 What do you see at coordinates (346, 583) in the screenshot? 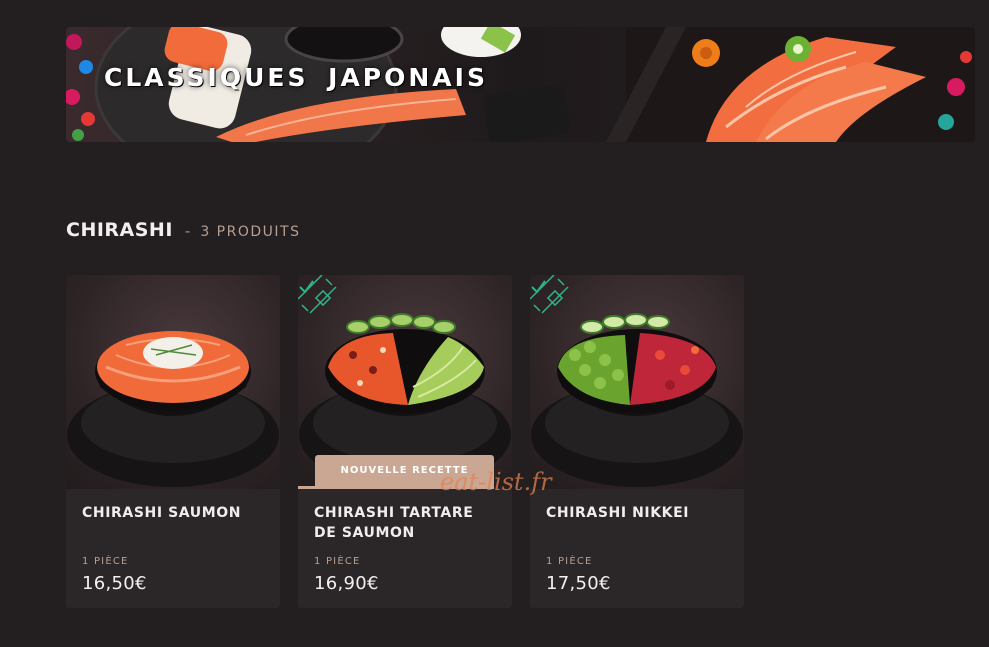
I see `product-price: 16,90€` at bounding box center [346, 583].